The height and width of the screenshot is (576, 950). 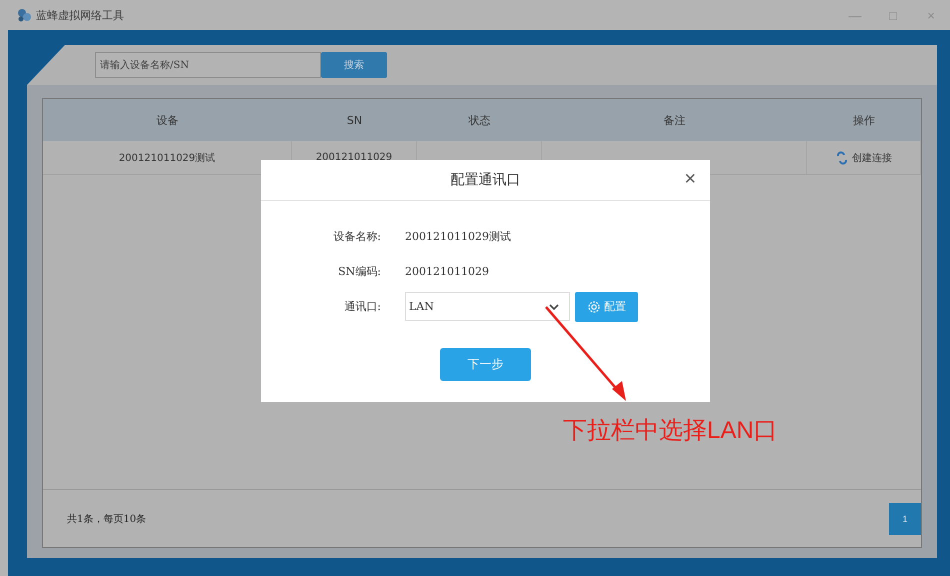 I want to click on pagination-summary: 共1条，每页10条, so click(x=106, y=519).